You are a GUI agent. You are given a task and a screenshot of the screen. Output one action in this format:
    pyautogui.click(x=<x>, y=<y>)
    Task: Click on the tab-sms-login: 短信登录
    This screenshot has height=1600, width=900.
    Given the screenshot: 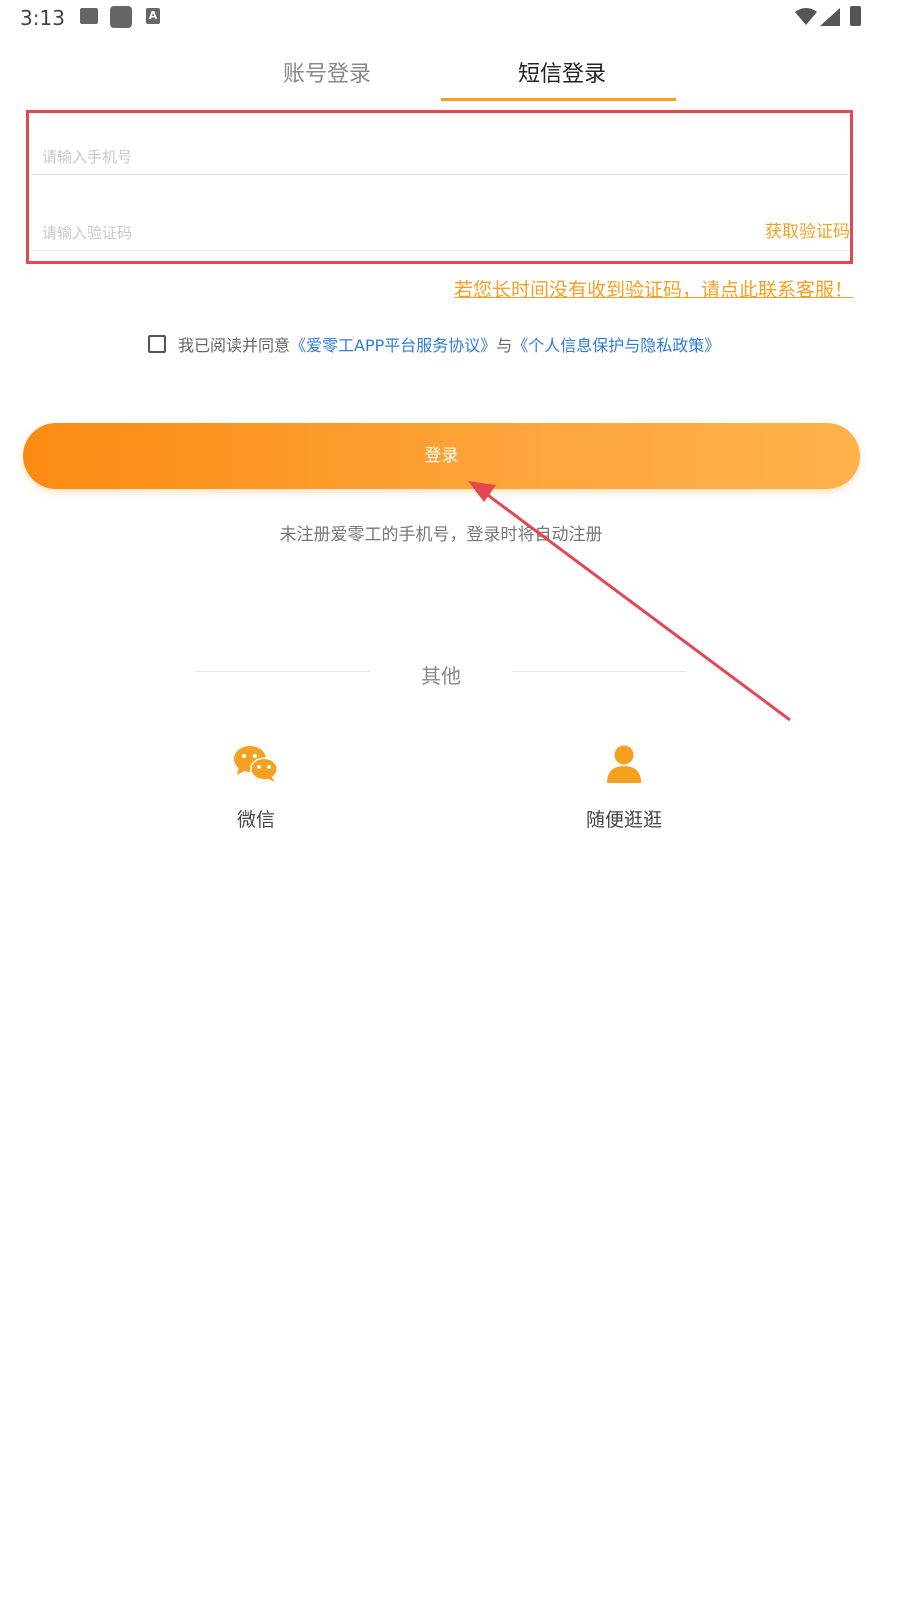 What is the action you would take?
    pyautogui.click(x=562, y=72)
    